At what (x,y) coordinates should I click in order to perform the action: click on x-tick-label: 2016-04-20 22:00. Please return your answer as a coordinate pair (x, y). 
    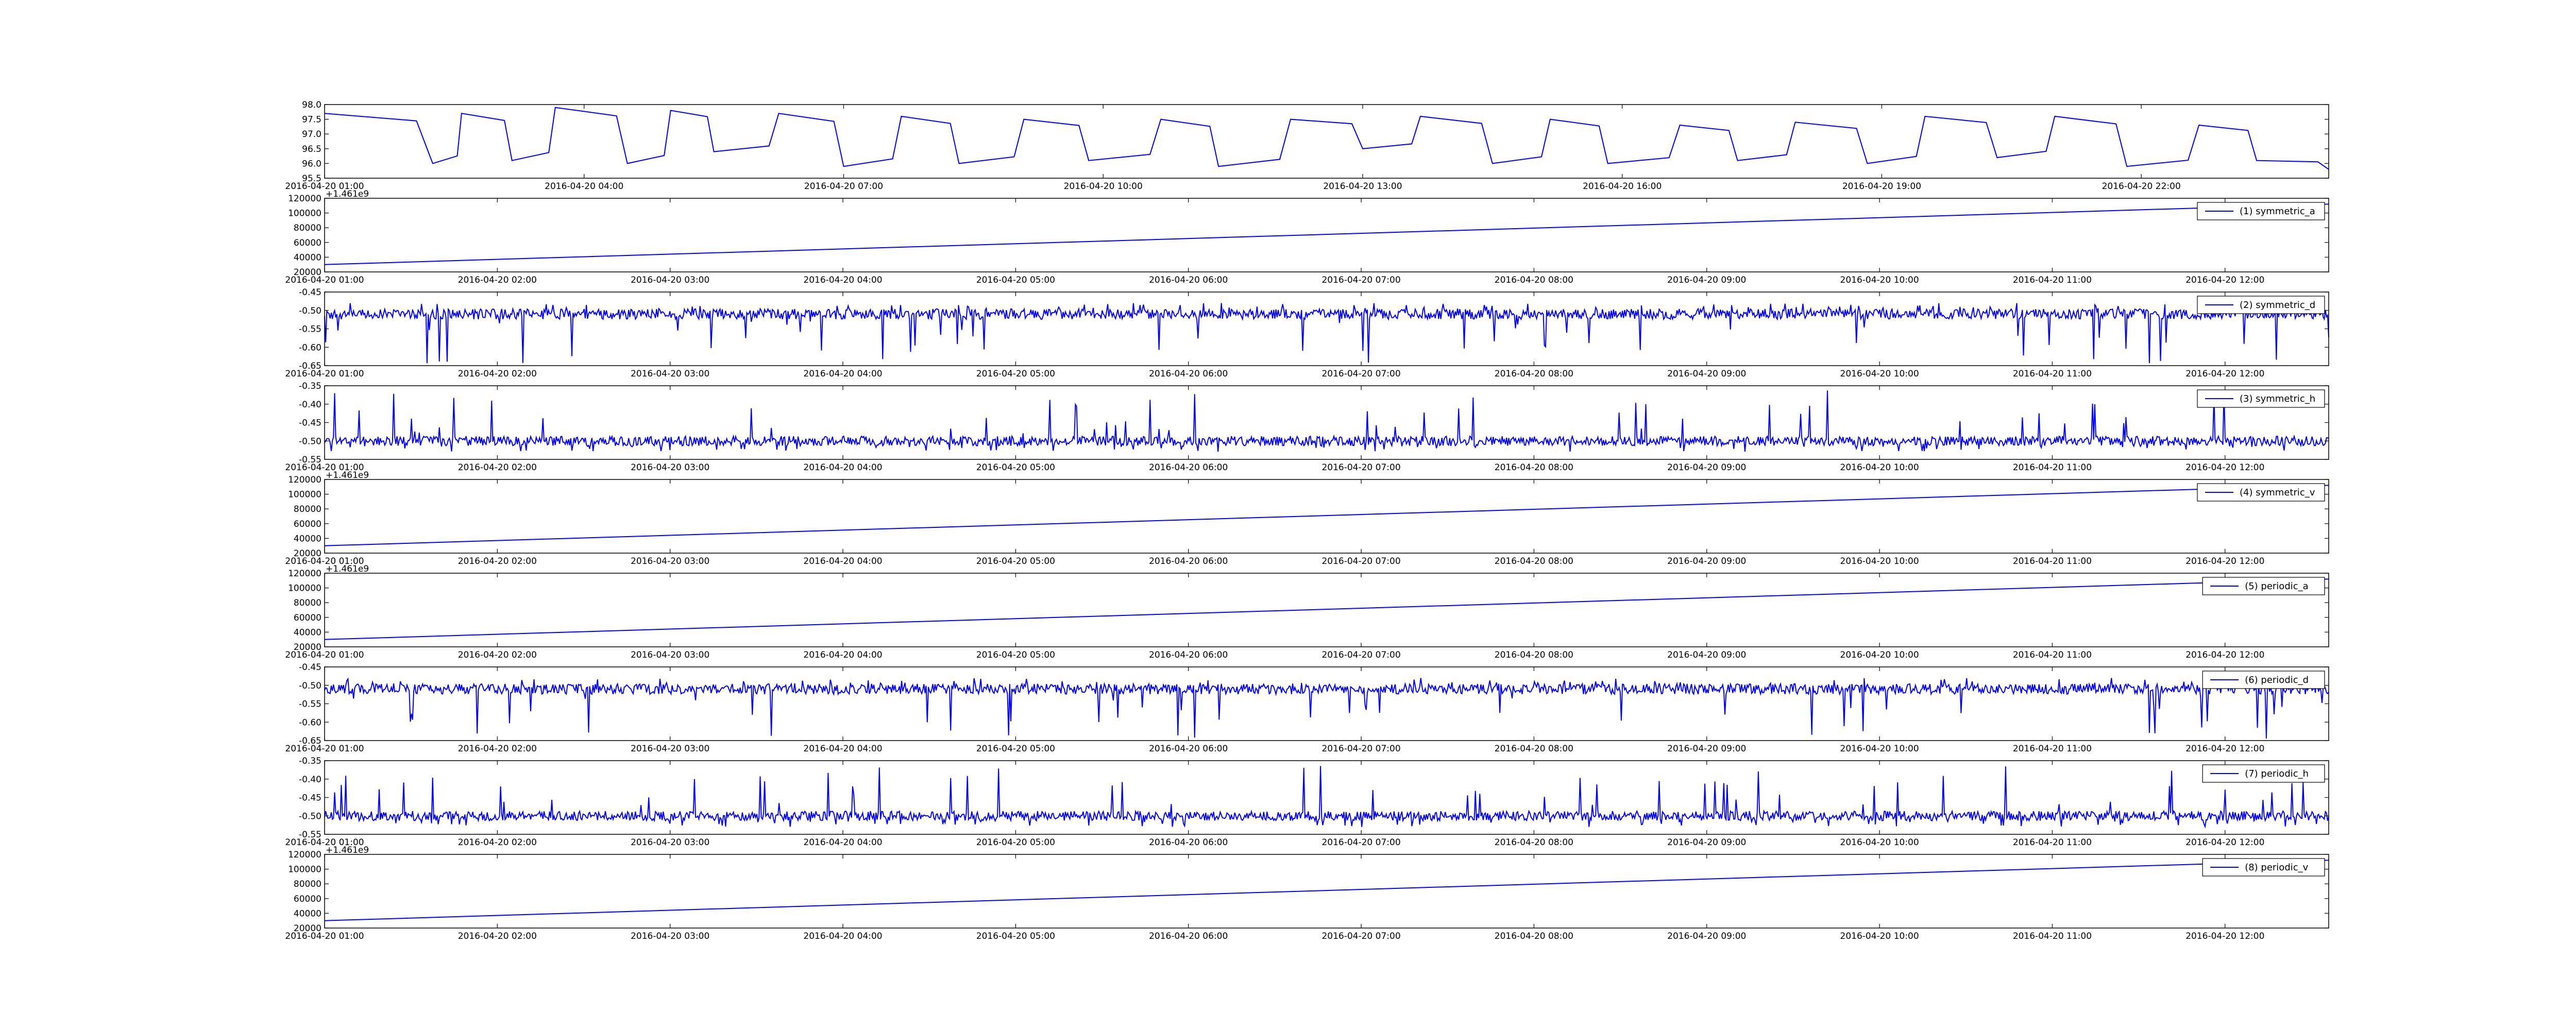
    Looking at the image, I should click on (2141, 187).